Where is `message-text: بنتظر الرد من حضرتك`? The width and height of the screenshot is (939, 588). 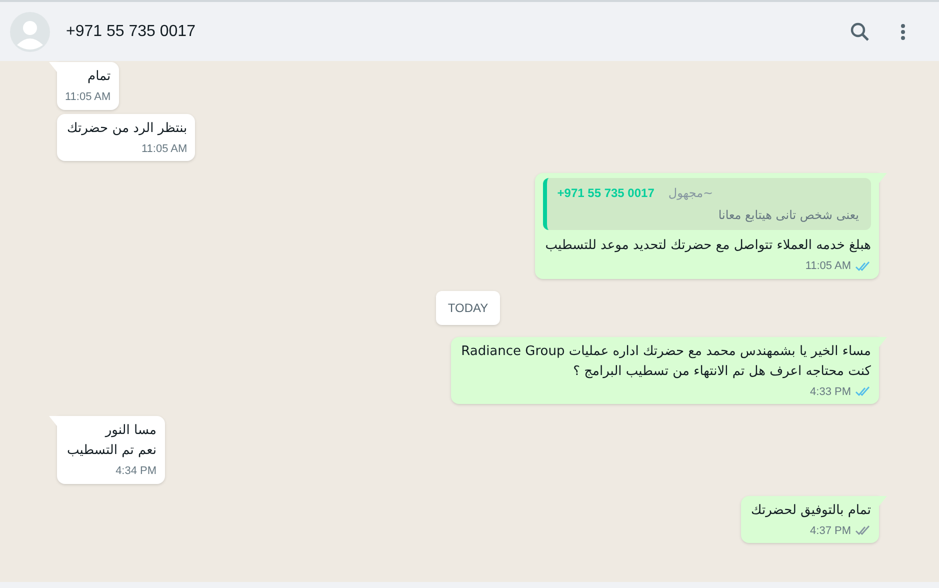
message-text: بنتظر الرد من حضرتك is located at coordinates (127, 129).